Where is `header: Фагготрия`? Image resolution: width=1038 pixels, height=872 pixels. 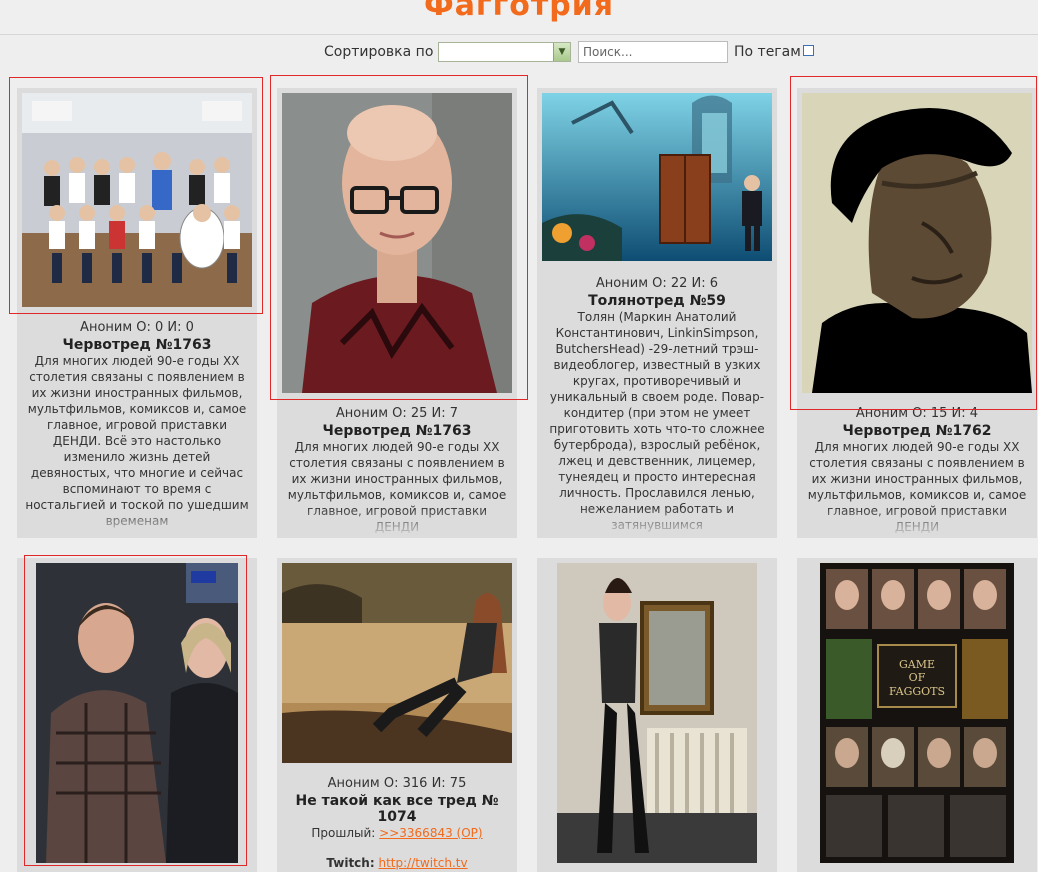
header: Фагготрия is located at coordinates (519, 17).